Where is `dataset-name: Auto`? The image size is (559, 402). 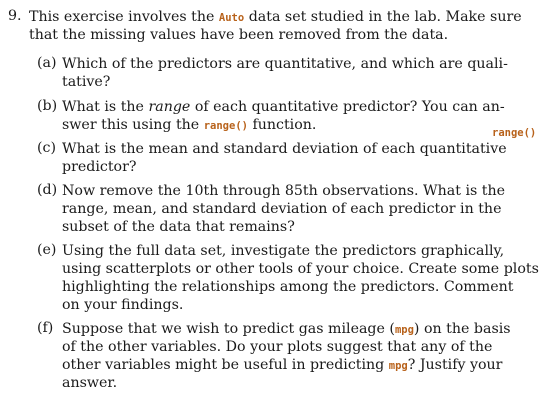
dataset-name: Auto is located at coordinates (231, 18).